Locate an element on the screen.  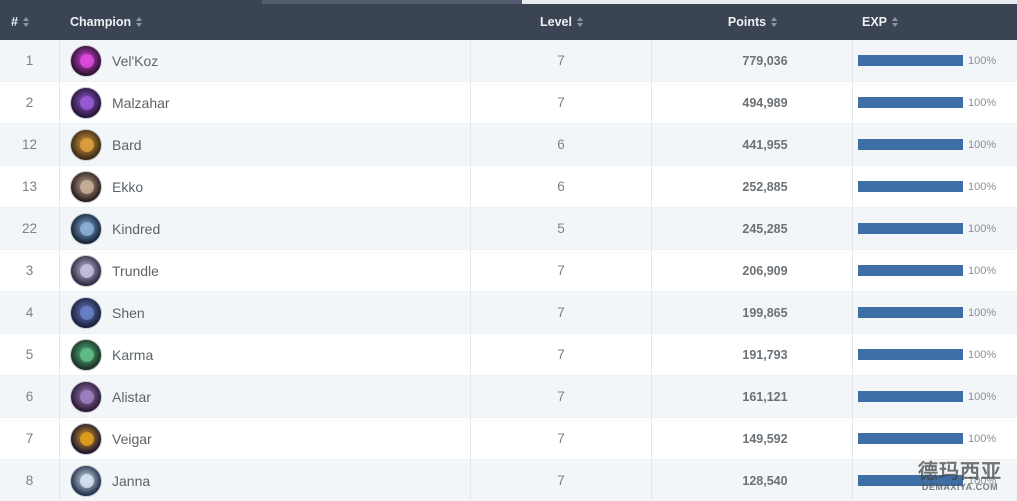
column-header-exp: EXP is located at coordinates (935, 22).